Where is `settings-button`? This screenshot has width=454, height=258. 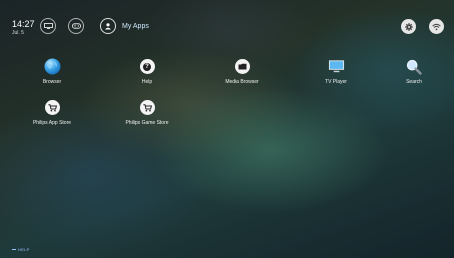
settings-button is located at coordinates (408, 26).